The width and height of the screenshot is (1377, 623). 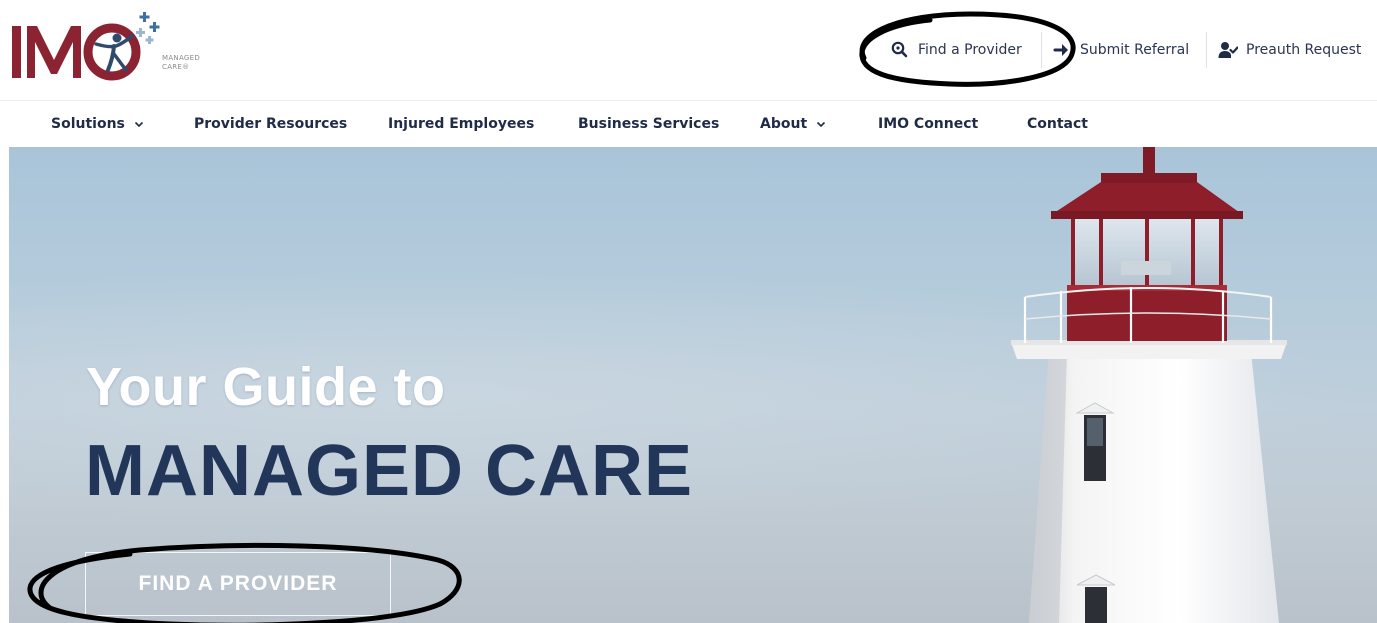 I want to click on submit-referral-label: Submit Referral, so click(x=1135, y=50).